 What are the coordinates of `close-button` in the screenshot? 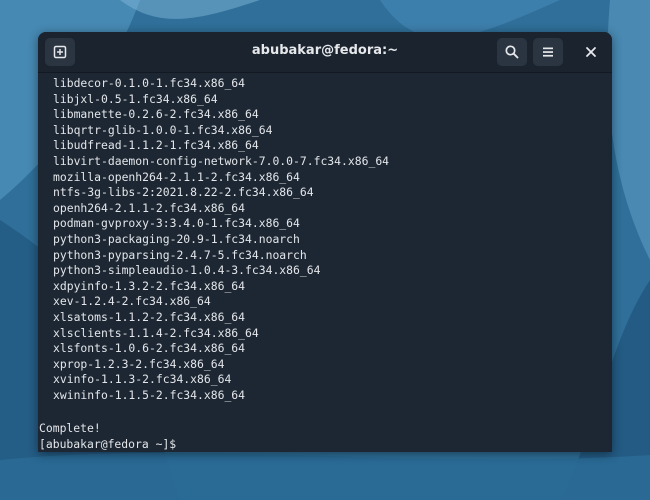 It's located at (591, 52).